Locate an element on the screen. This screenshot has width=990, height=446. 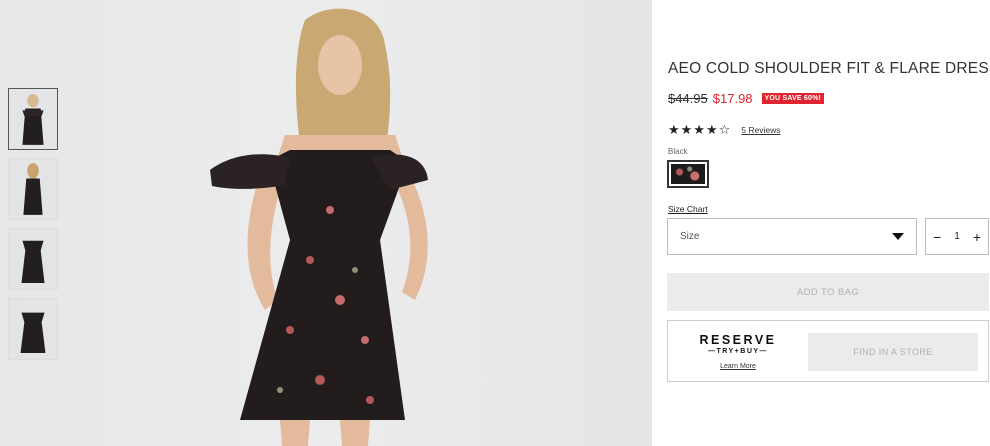
savings-badge: YOU SAVE 60%! is located at coordinates (793, 98).